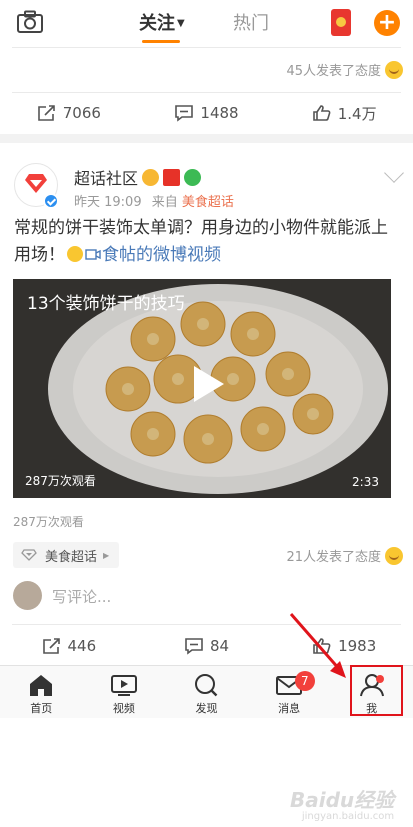  What do you see at coordinates (41, 685) in the screenshot?
I see `home-icon` at bounding box center [41, 685].